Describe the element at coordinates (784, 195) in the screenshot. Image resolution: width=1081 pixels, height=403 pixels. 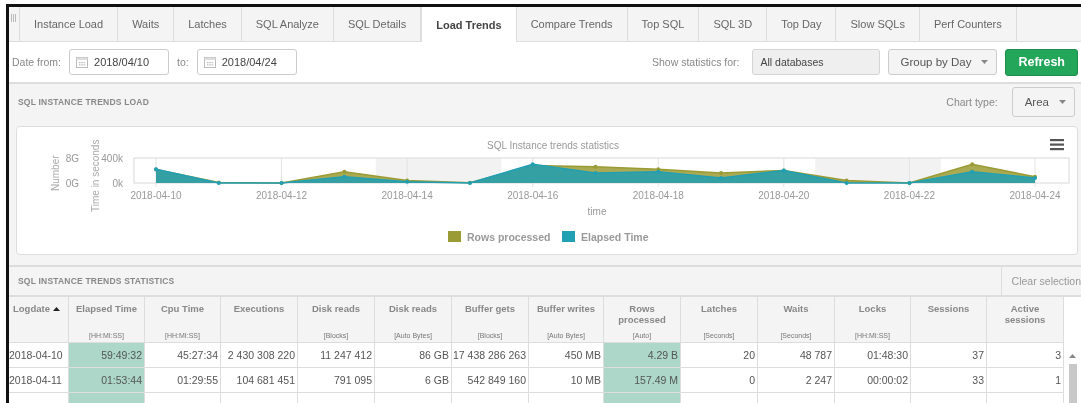
I see `tick-label: 2018-04-20` at that location.